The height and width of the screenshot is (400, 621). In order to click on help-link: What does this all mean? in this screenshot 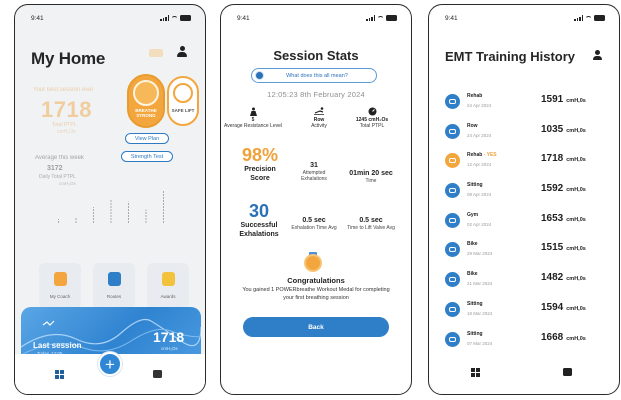, I will do `click(314, 75)`.